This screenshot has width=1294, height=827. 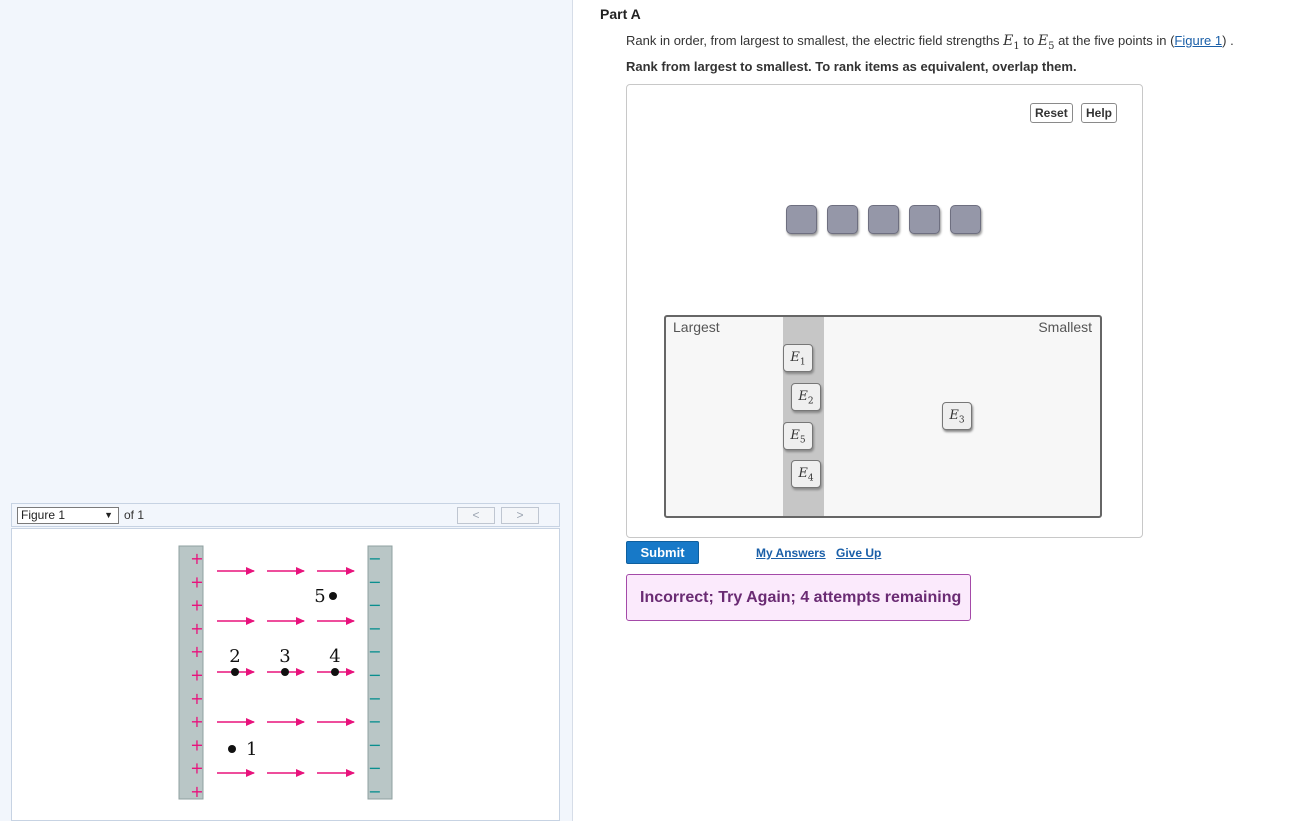 What do you see at coordinates (1028, 40) in the screenshot?
I see `question-mid: to` at bounding box center [1028, 40].